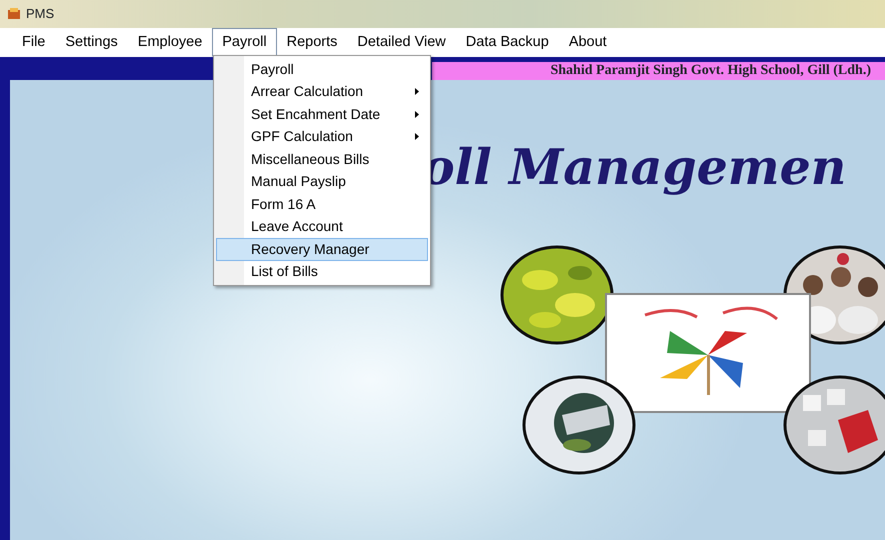 The height and width of the screenshot is (540, 885). Describe the element at coordinates (322, 249) in the screenshot. I see `menu-item: Recovery Manager` at that location.